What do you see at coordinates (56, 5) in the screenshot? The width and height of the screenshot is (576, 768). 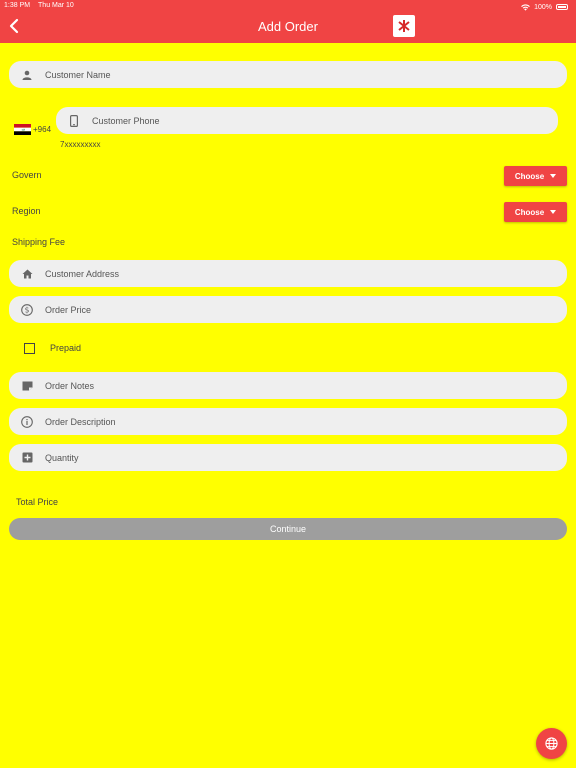 I see `status-date: Thu Mar 10` at bounding box center [56, 5].